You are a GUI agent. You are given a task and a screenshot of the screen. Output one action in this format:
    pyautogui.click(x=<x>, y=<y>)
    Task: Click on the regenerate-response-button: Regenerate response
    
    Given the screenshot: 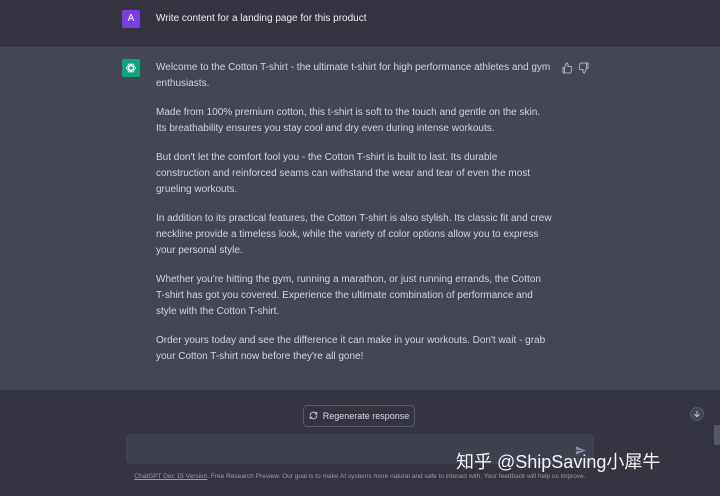 What is the action you would take?
    pyautogui.click(x=359, y=416)
    